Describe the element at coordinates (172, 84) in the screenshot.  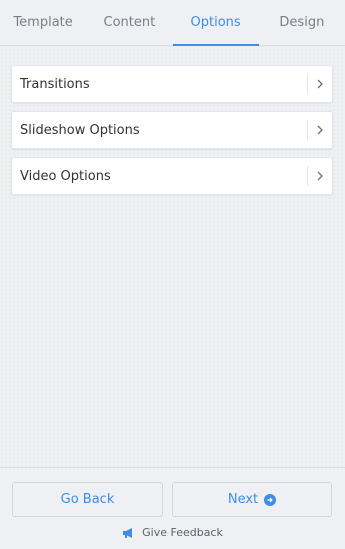
I see `option-transitions: Transitions` at that location.